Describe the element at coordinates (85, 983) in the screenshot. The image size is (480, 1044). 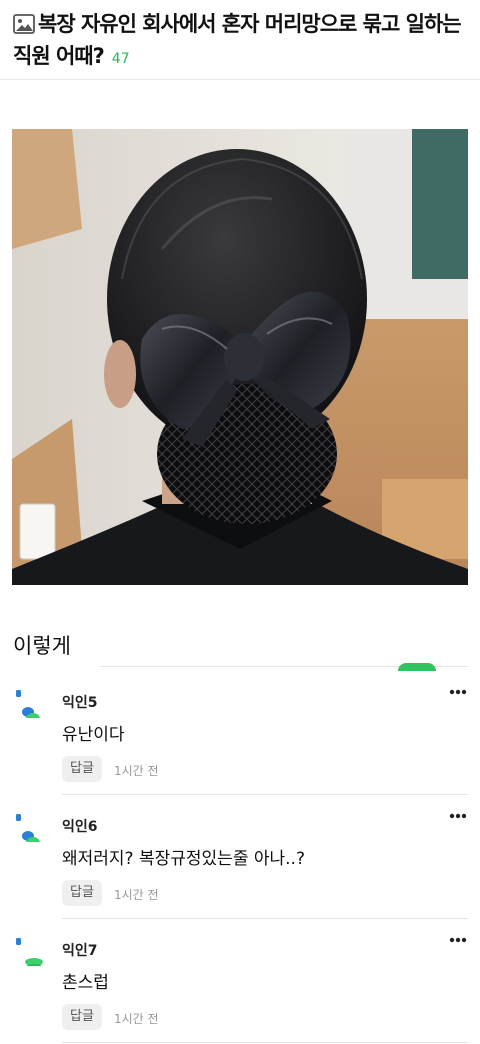
I see `comment-text: 촌스럽` at that location.